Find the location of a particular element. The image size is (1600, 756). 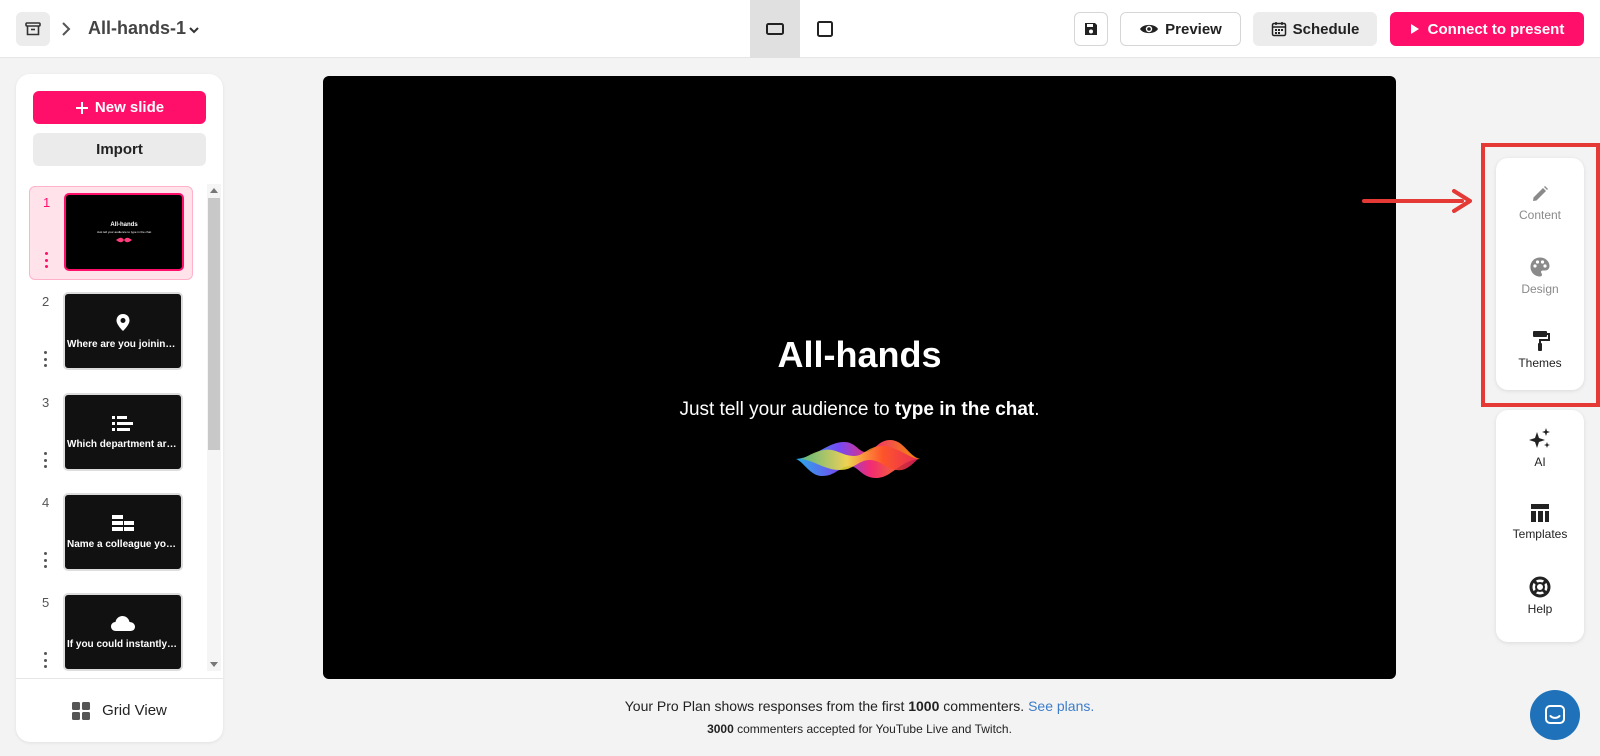

widescreen-icon is located at coordinates (775, 29).